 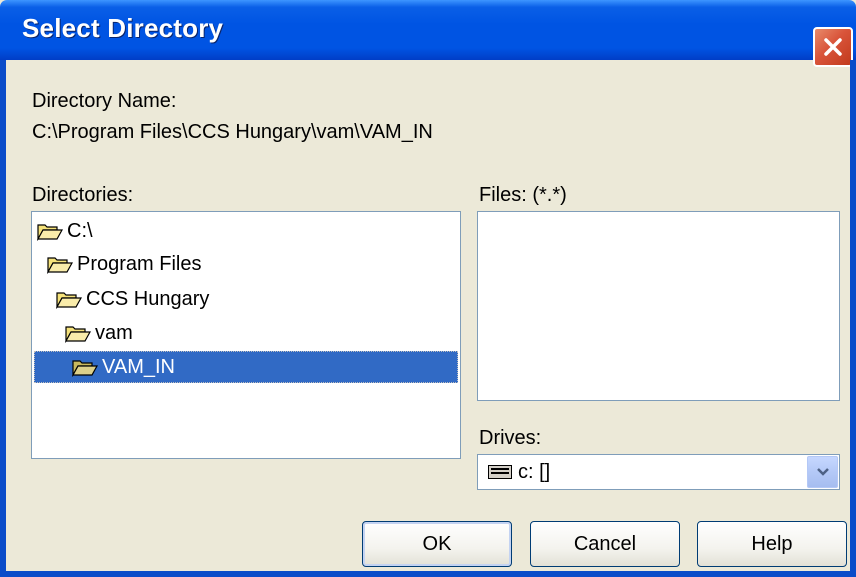 I want to click on directory-name-label: Directory Name:, so click(x=104, y=101).